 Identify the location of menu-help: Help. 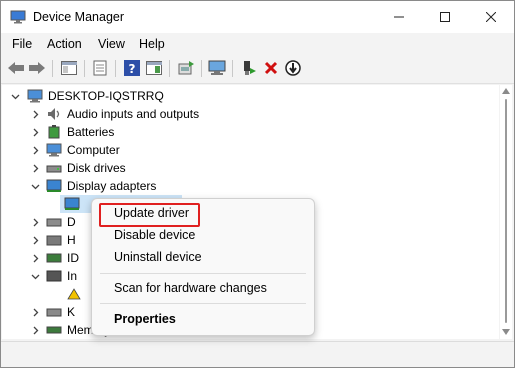
(152, 44).